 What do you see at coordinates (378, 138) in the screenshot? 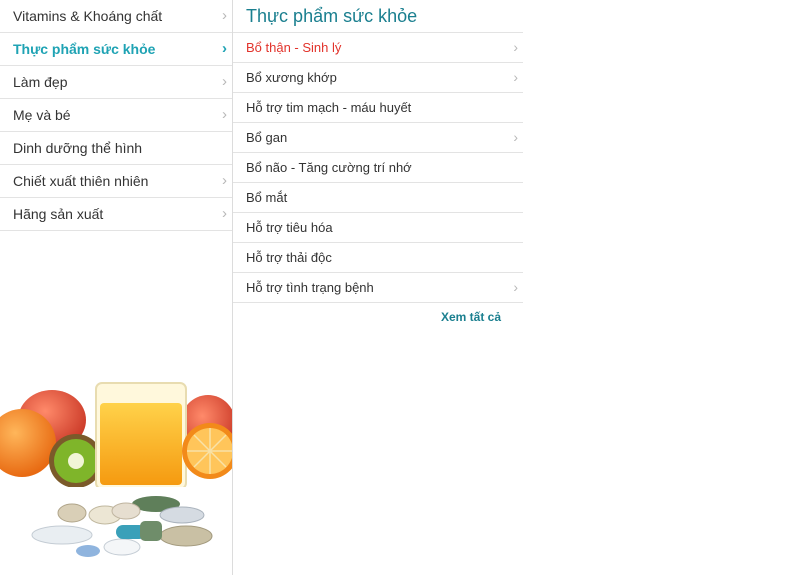
I see `submenu-item: Bổ gan ›` at bounding box center [378, 138].